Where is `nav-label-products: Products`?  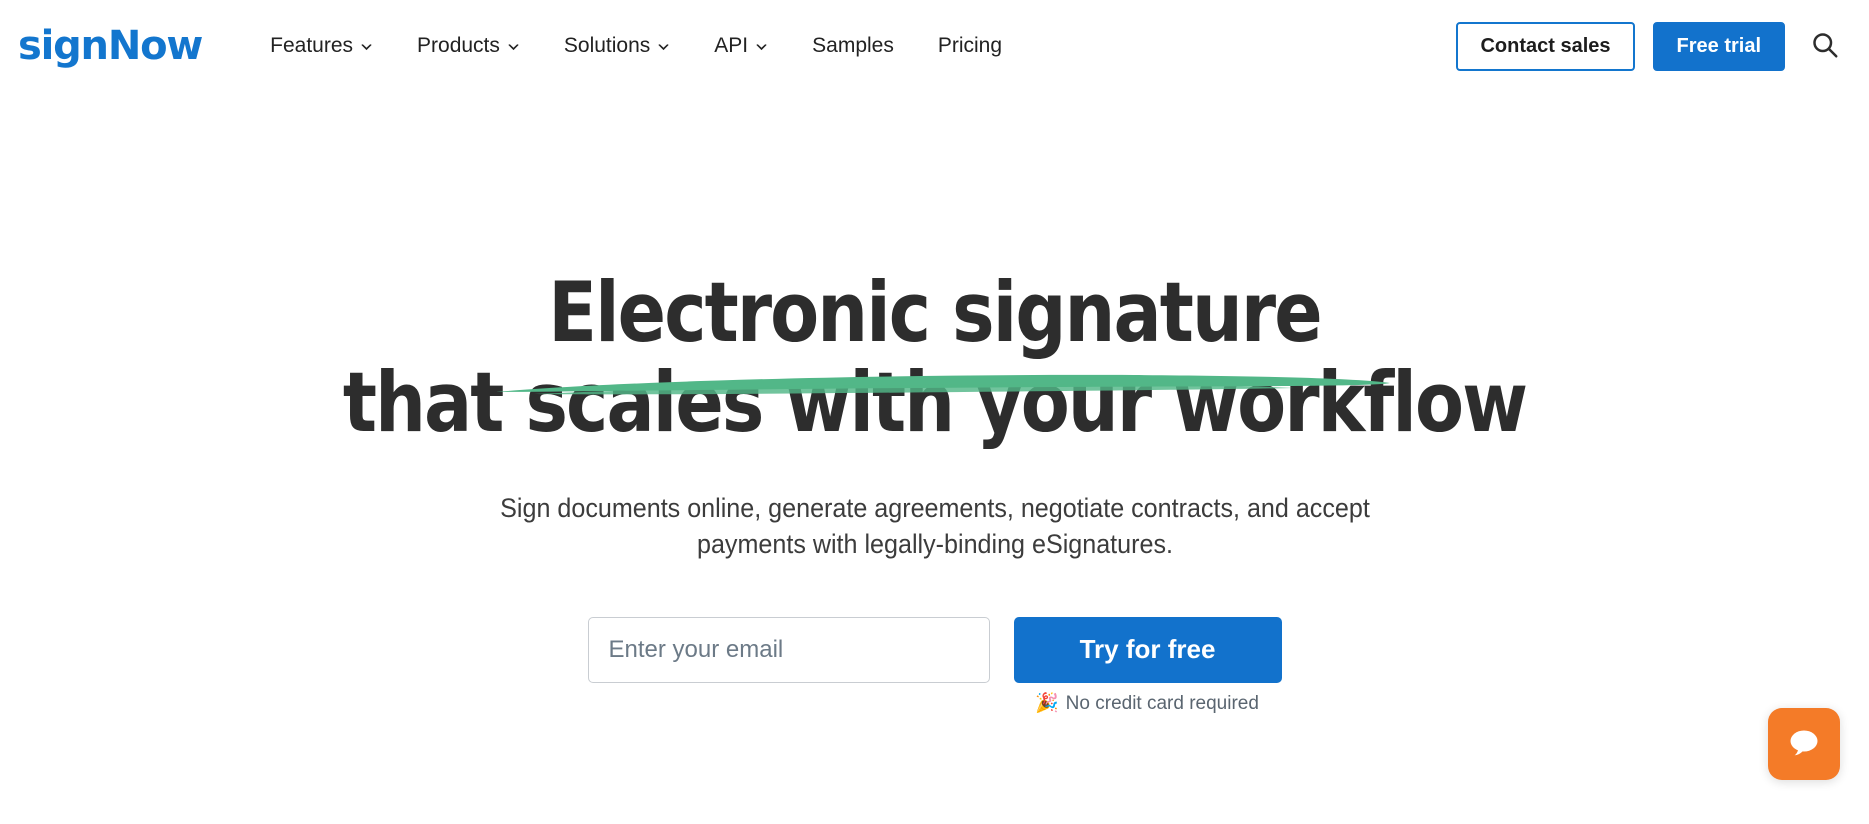 nav-label-products: Products is located at coordinates (458, 45).